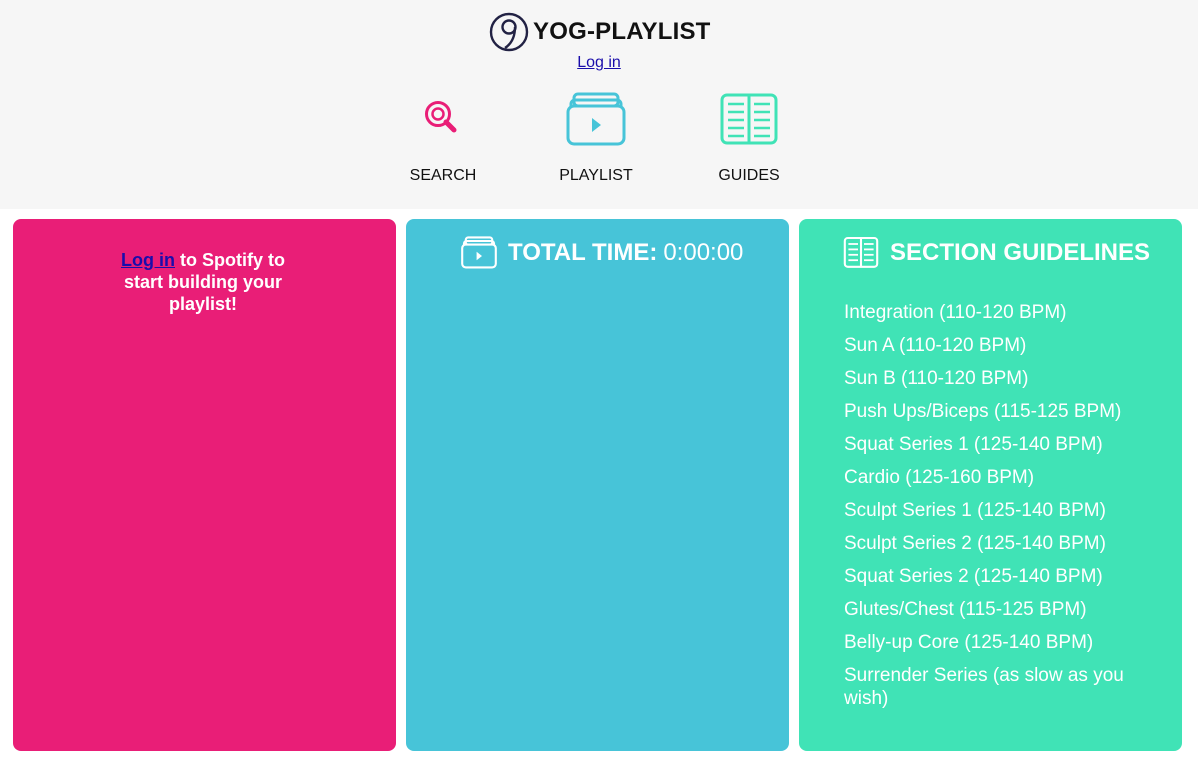 The width and height of the screenshot is (1198, 762). I want to click on guide-item: Integration (110-120 BPM), so click(955, 312).